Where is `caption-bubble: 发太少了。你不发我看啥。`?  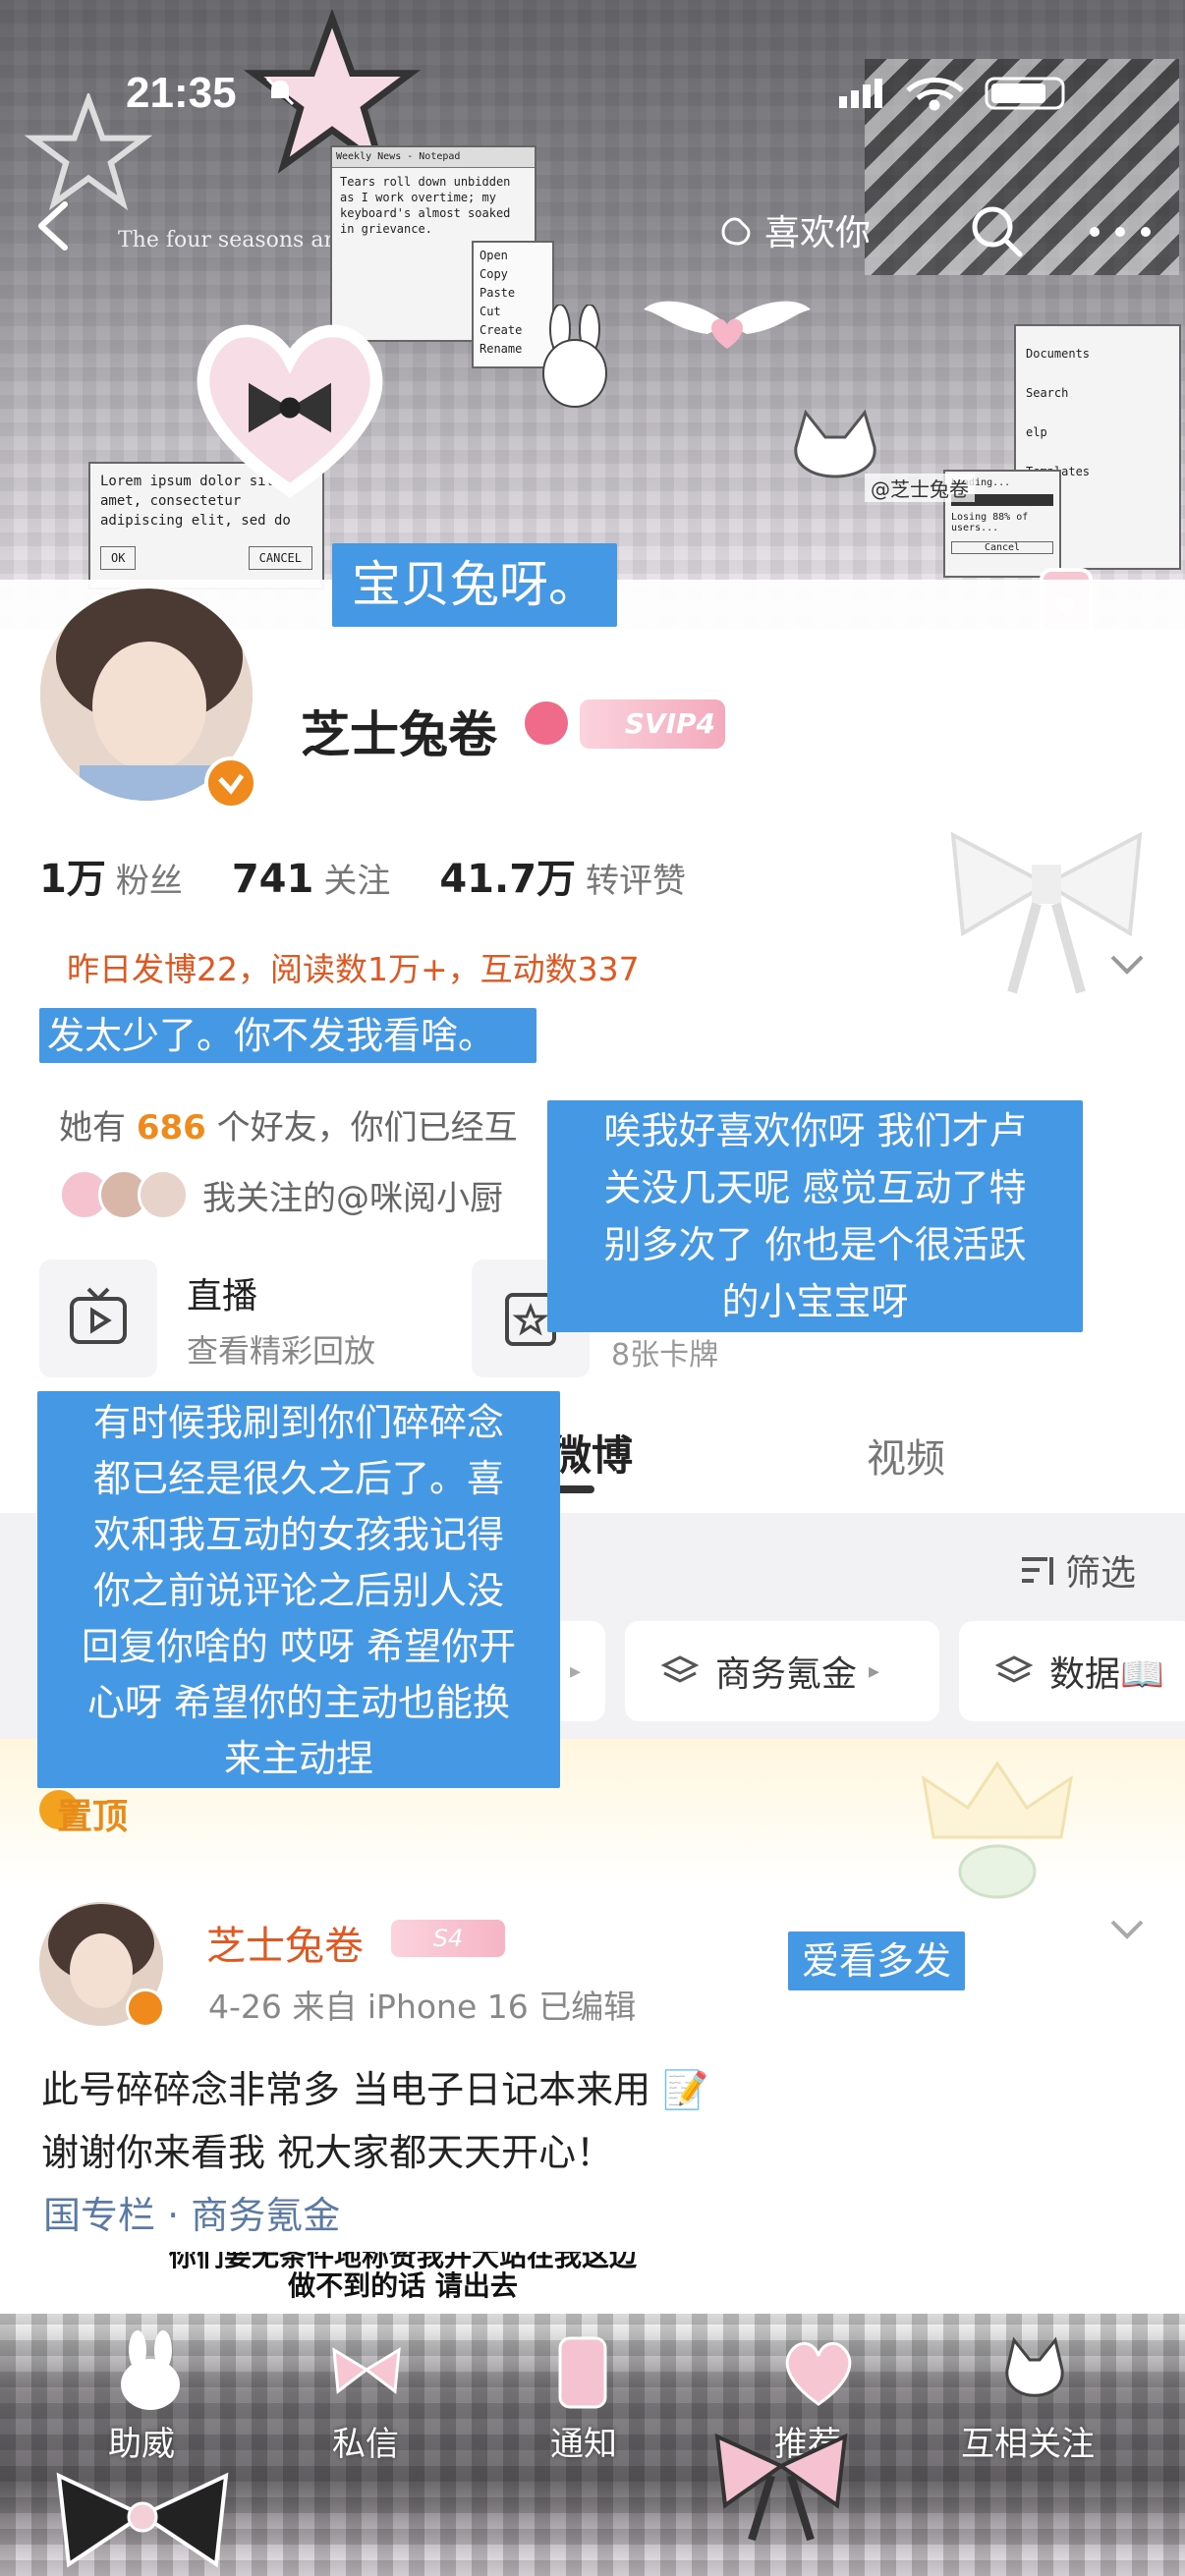
caption-bubble: 发太少了。你不发我看啥。 is located at coordinates (288, 1035).